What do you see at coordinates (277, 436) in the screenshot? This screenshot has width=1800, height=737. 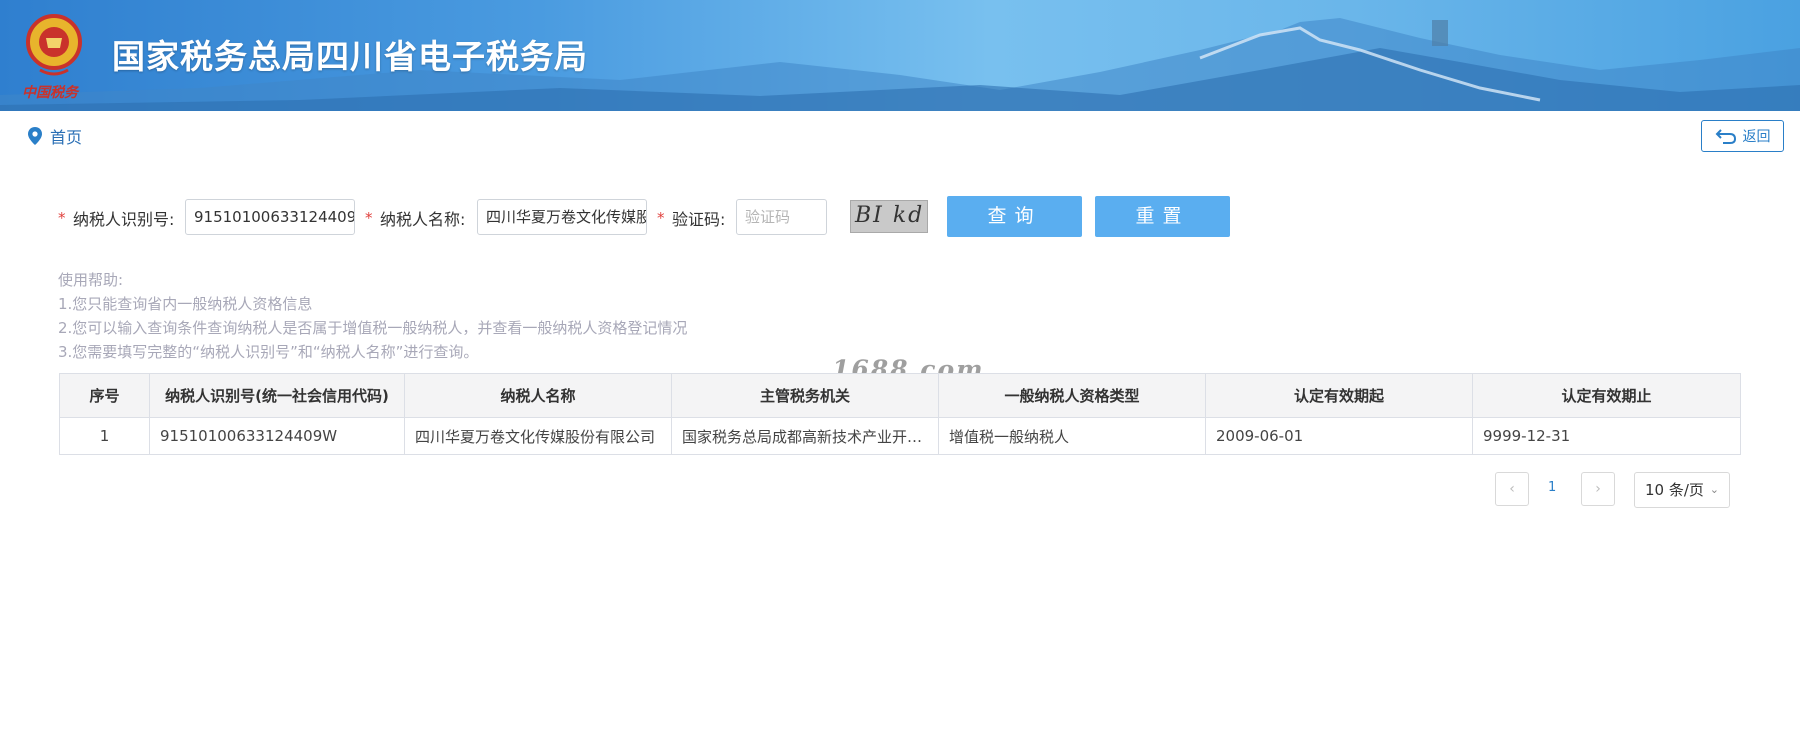 I see `table-cell: 91510100633124409W` at bounding box center [277, 436].